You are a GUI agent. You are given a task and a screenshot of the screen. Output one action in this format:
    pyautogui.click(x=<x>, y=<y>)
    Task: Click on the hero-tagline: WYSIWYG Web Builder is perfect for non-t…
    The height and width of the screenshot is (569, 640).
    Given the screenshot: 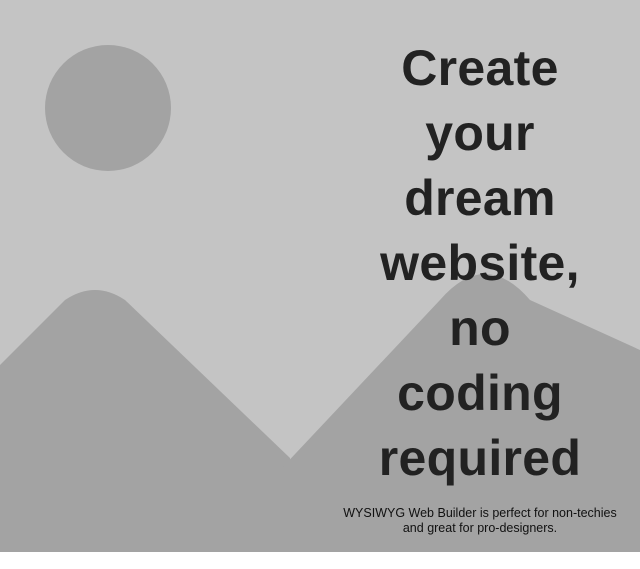 What is the action you would take?
    pyautogui.click(x=480, y=520)
    